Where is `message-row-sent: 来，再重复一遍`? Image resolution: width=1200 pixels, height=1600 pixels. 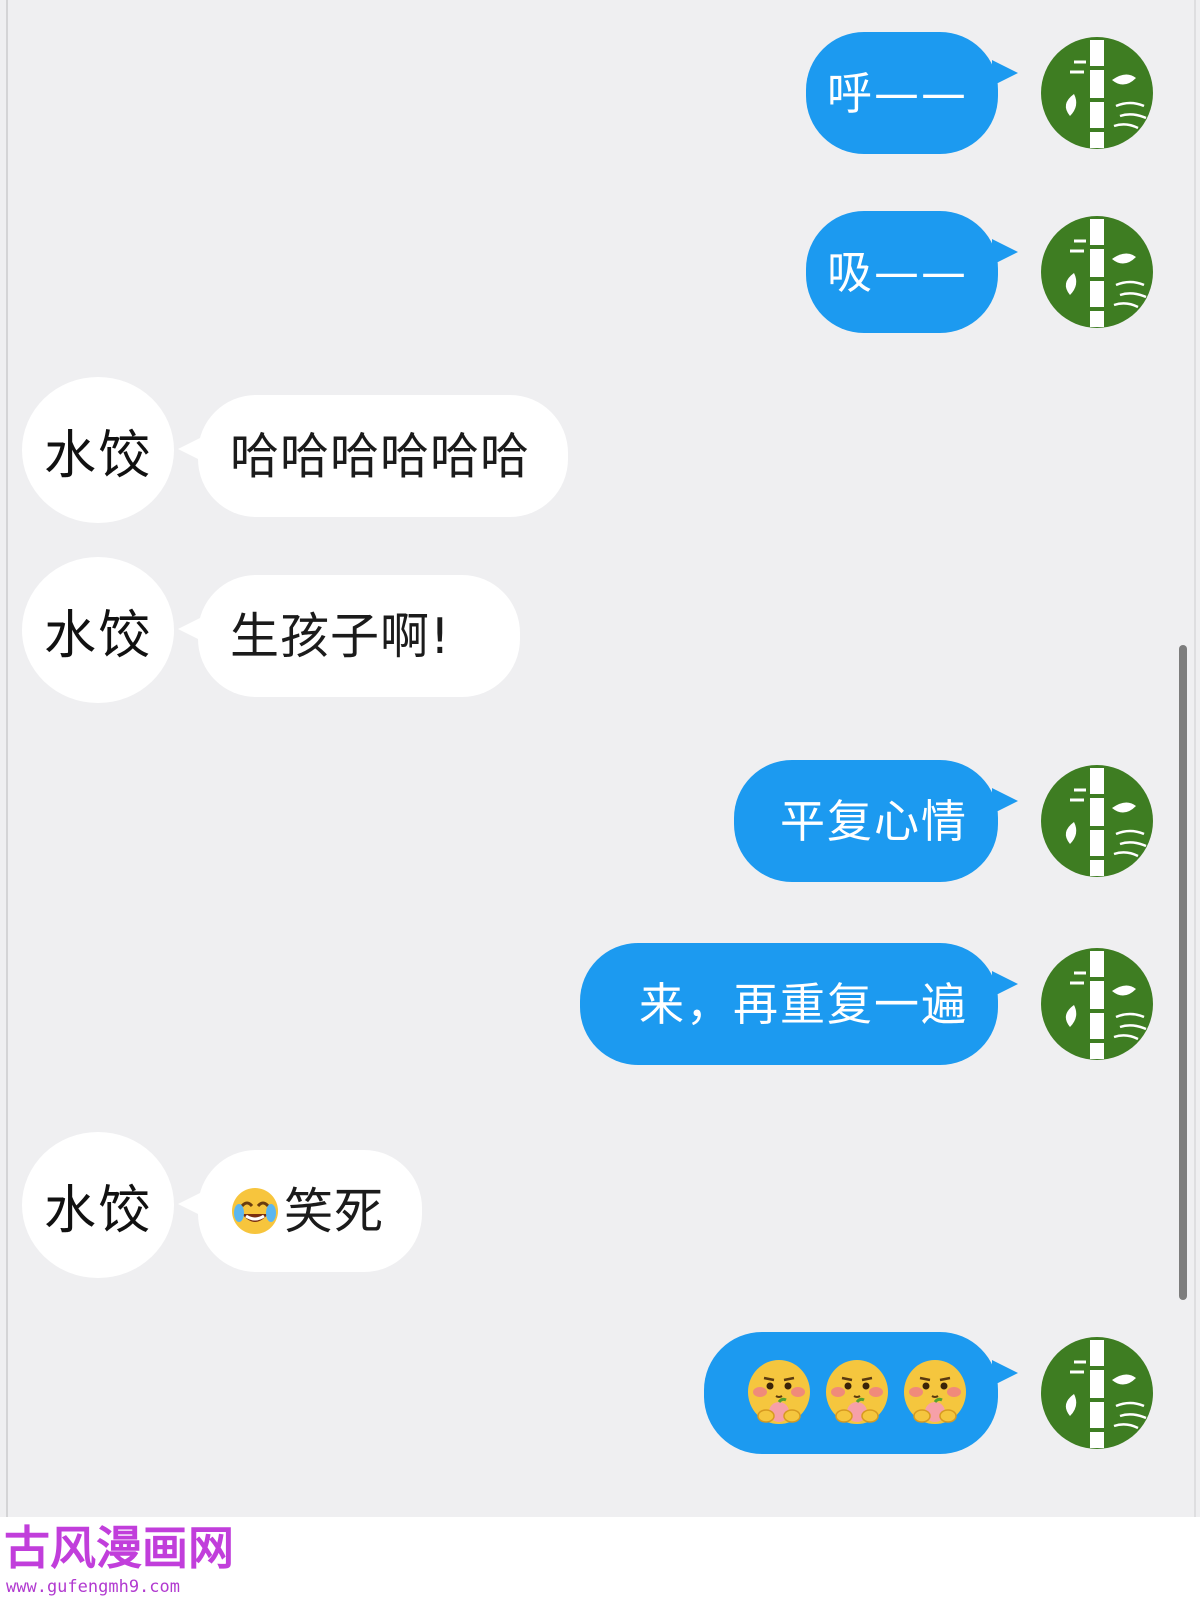 message-row-sent: 来，再重复一遍 is located at coordinates (600, 1004).